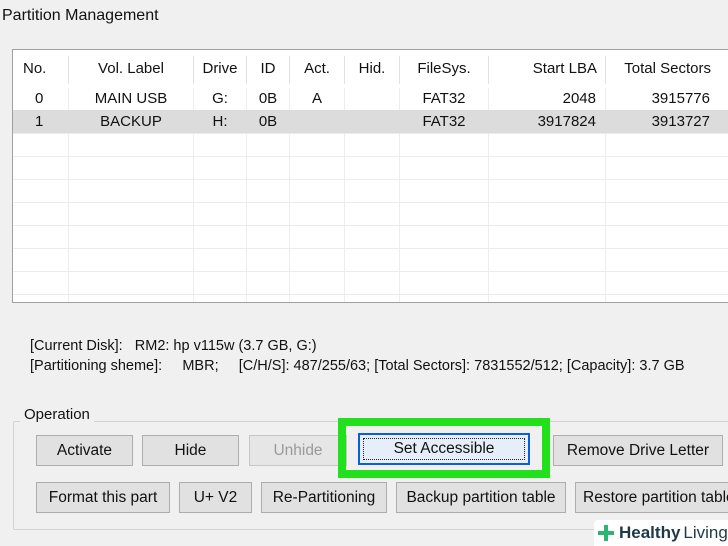  Describe the element at coordinates (705, 532) in the screenshot. I see `brand-light: Living` at that location.